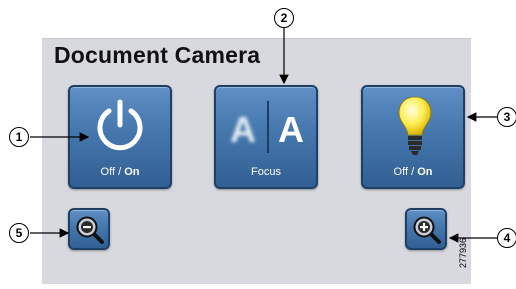 The image size is (516, 289). Describe the element at coordinates (19, 137) in the screenshot. I see `callout-1: 1` at that location.